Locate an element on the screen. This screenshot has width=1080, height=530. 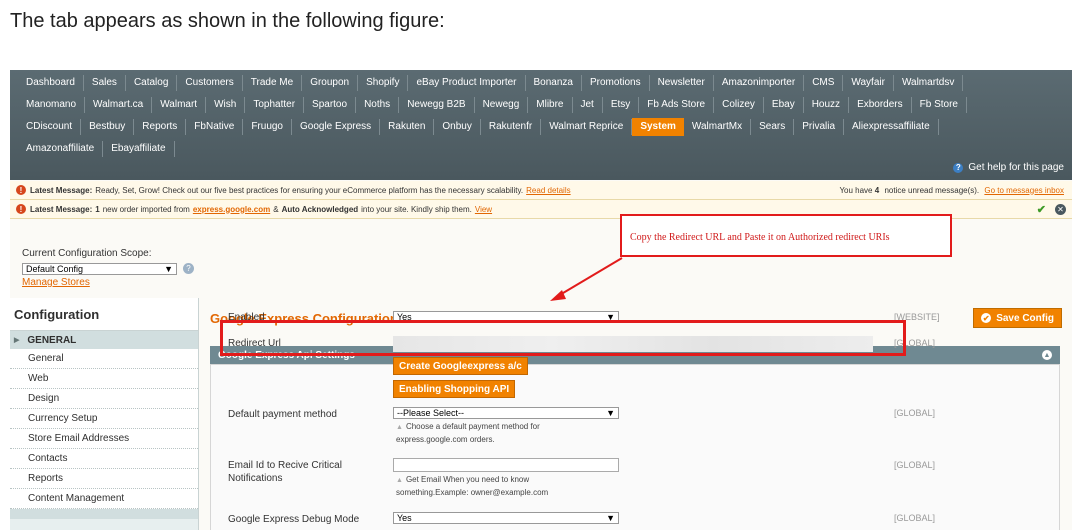
sidebar-item-content-management: Content Management is located at coordinates (104, 499).